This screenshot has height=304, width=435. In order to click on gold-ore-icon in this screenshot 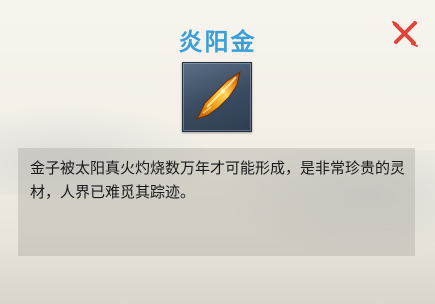, I will do `click(218, 95)`.